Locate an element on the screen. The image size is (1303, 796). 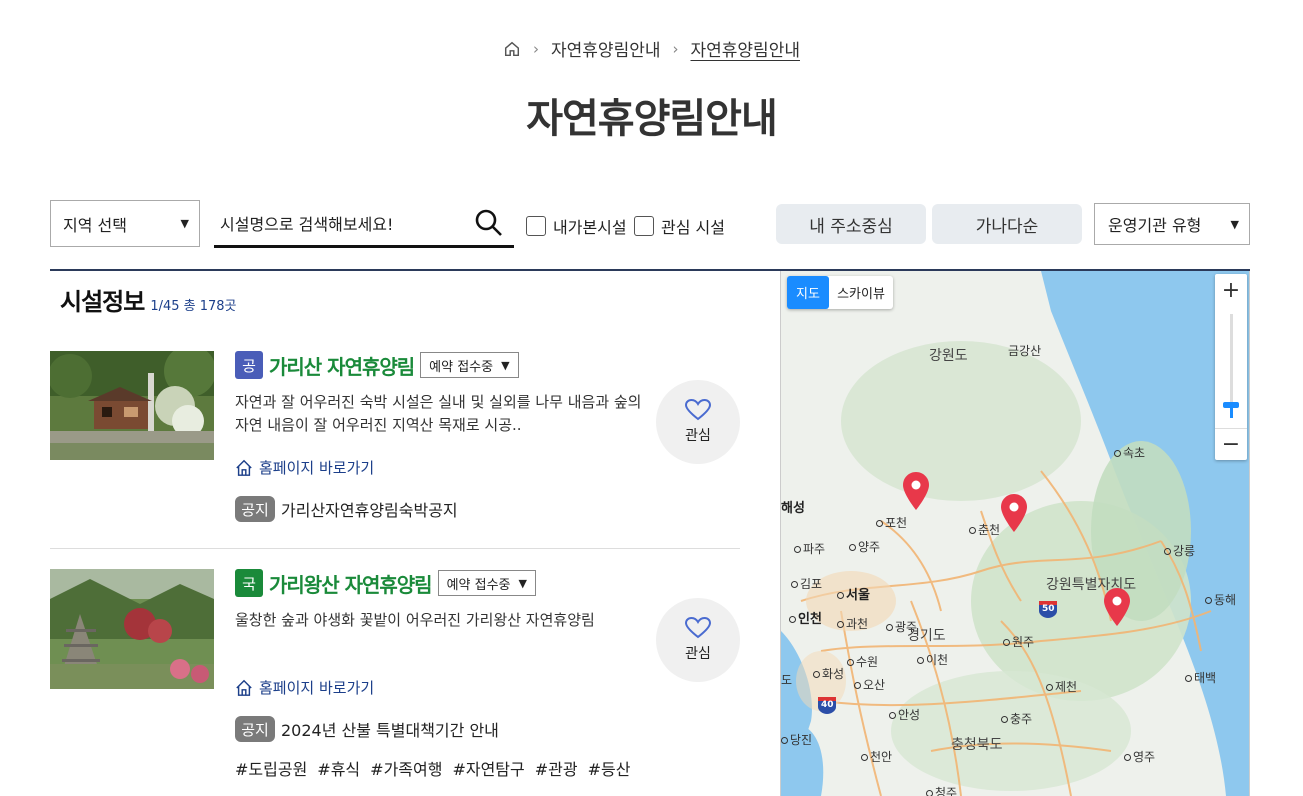
map-label: 포천 is located at coordinates (891, 522).